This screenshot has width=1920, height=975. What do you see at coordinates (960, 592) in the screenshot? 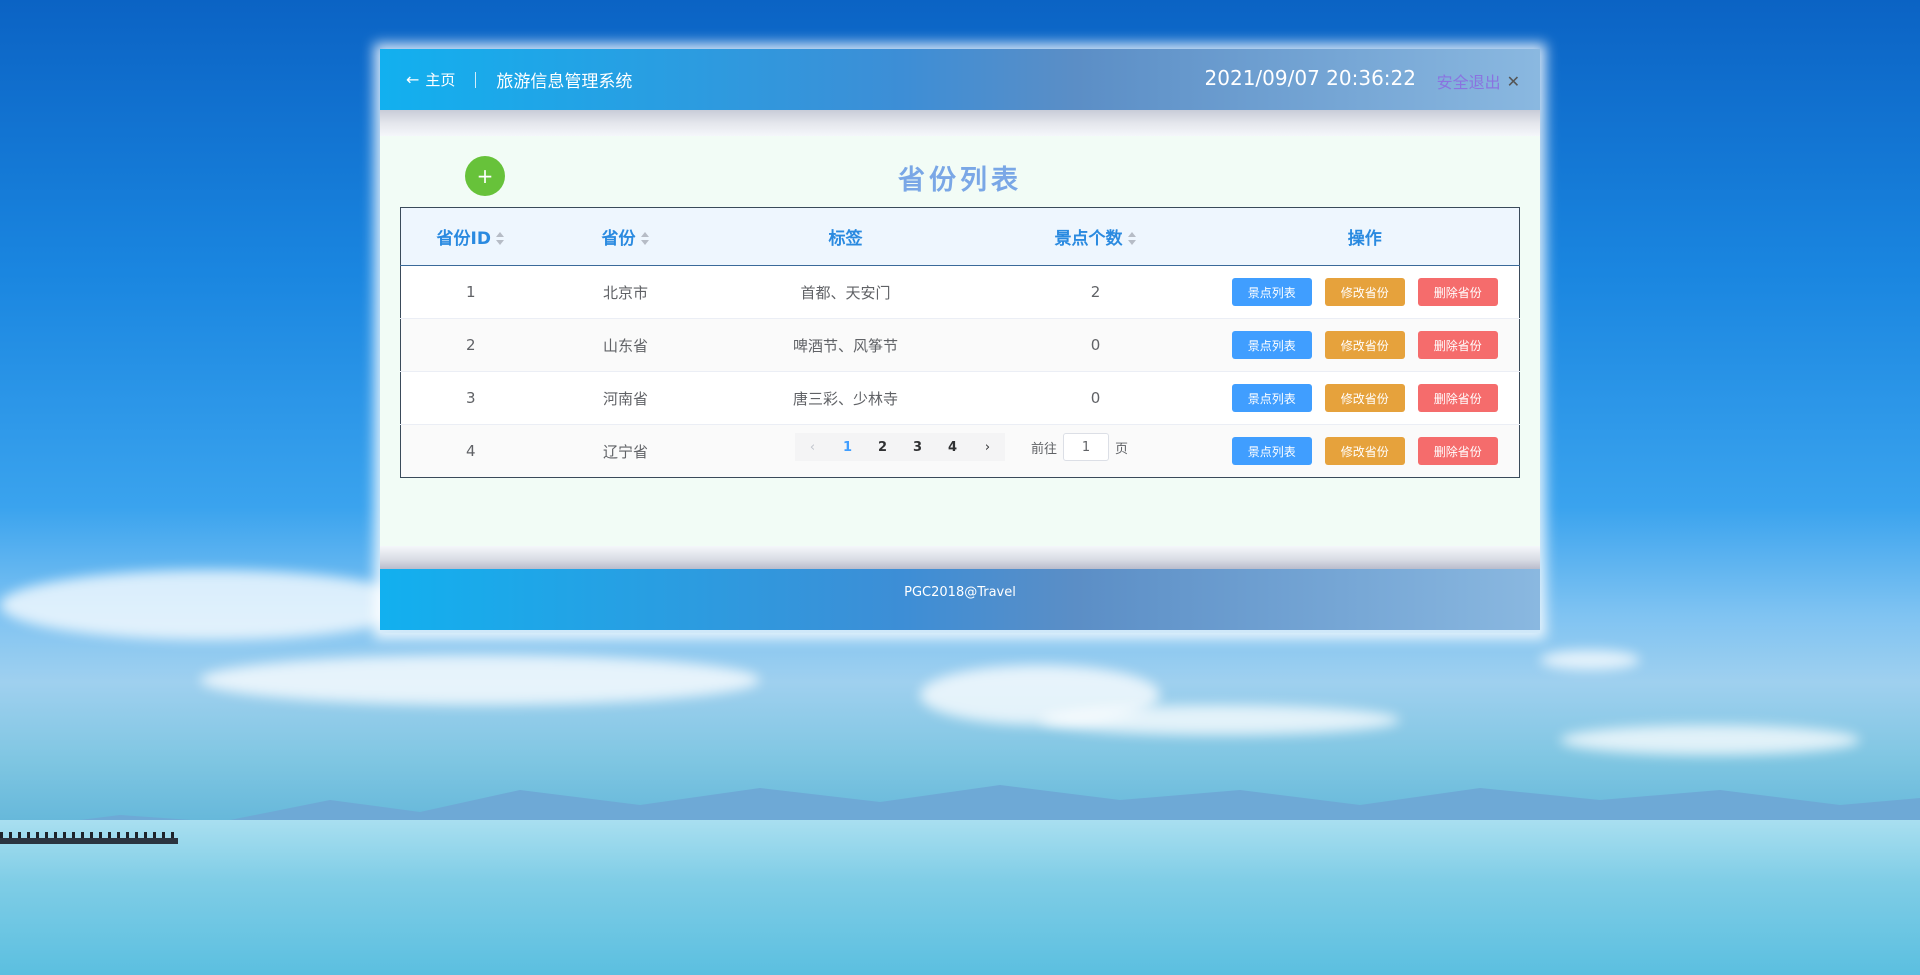
I see `footer-text: PGC2018@Travel` at bounding box center [960, 592].